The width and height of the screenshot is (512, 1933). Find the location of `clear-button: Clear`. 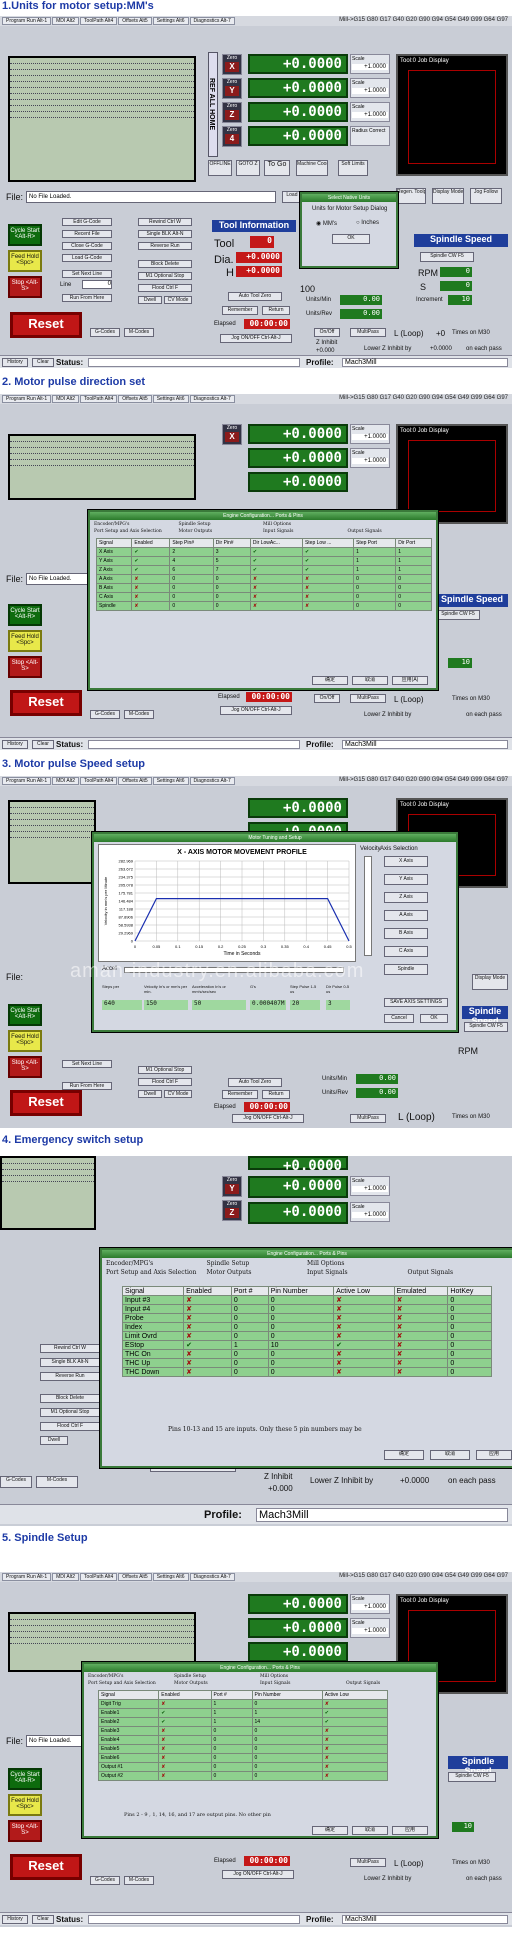

clear-button: Clear is located at coordinates (43, 1919).